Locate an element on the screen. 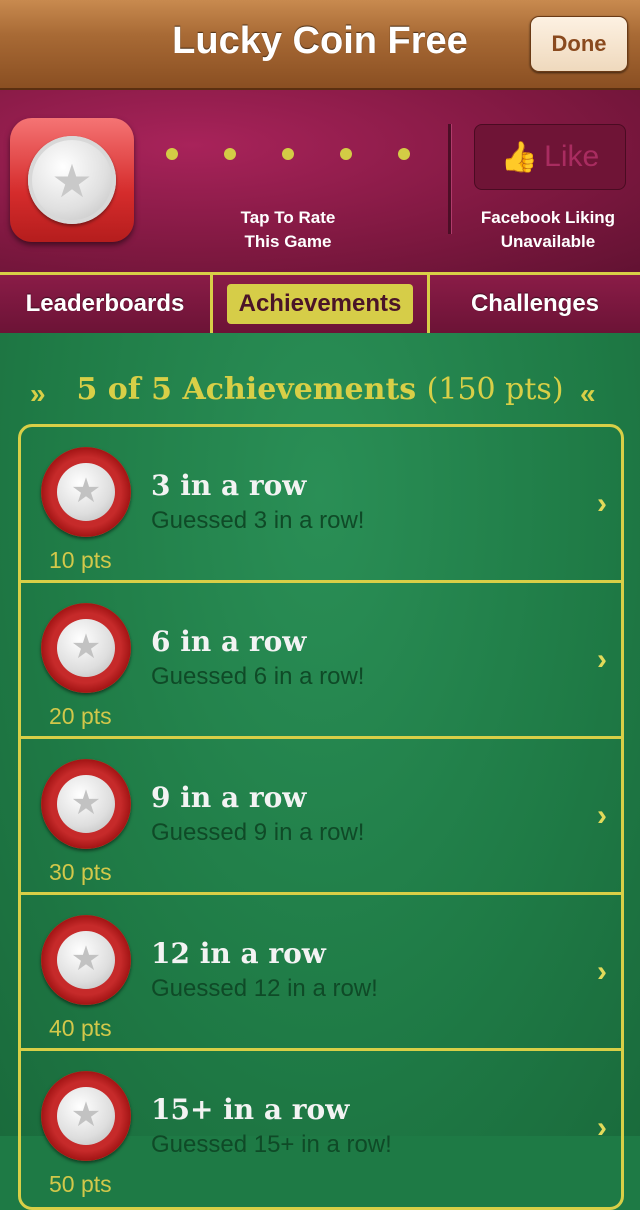 The width and height of the screenshot is (640, 1210). facebook-like-button: 👍 Like is located at coordinates (550, 157).